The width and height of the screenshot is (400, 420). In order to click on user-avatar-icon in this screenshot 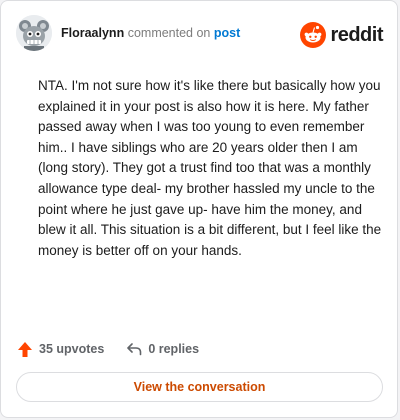, I will do `click(34, 33)`.